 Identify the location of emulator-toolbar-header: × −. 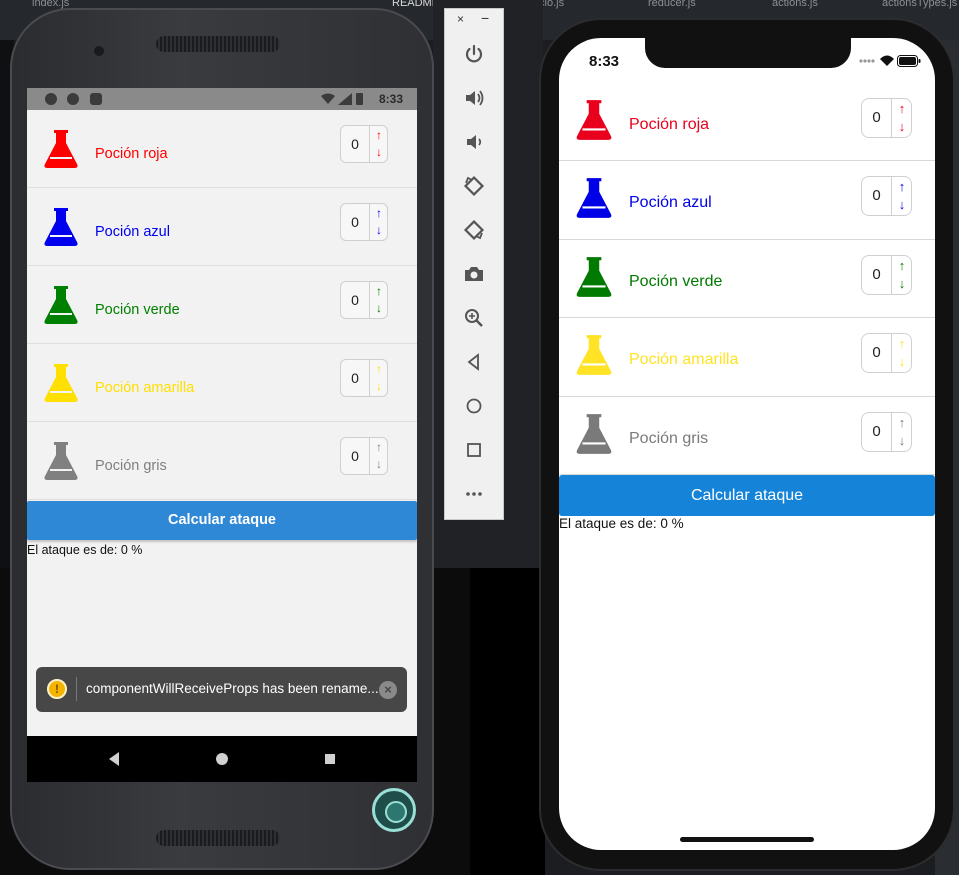
(474, 20).